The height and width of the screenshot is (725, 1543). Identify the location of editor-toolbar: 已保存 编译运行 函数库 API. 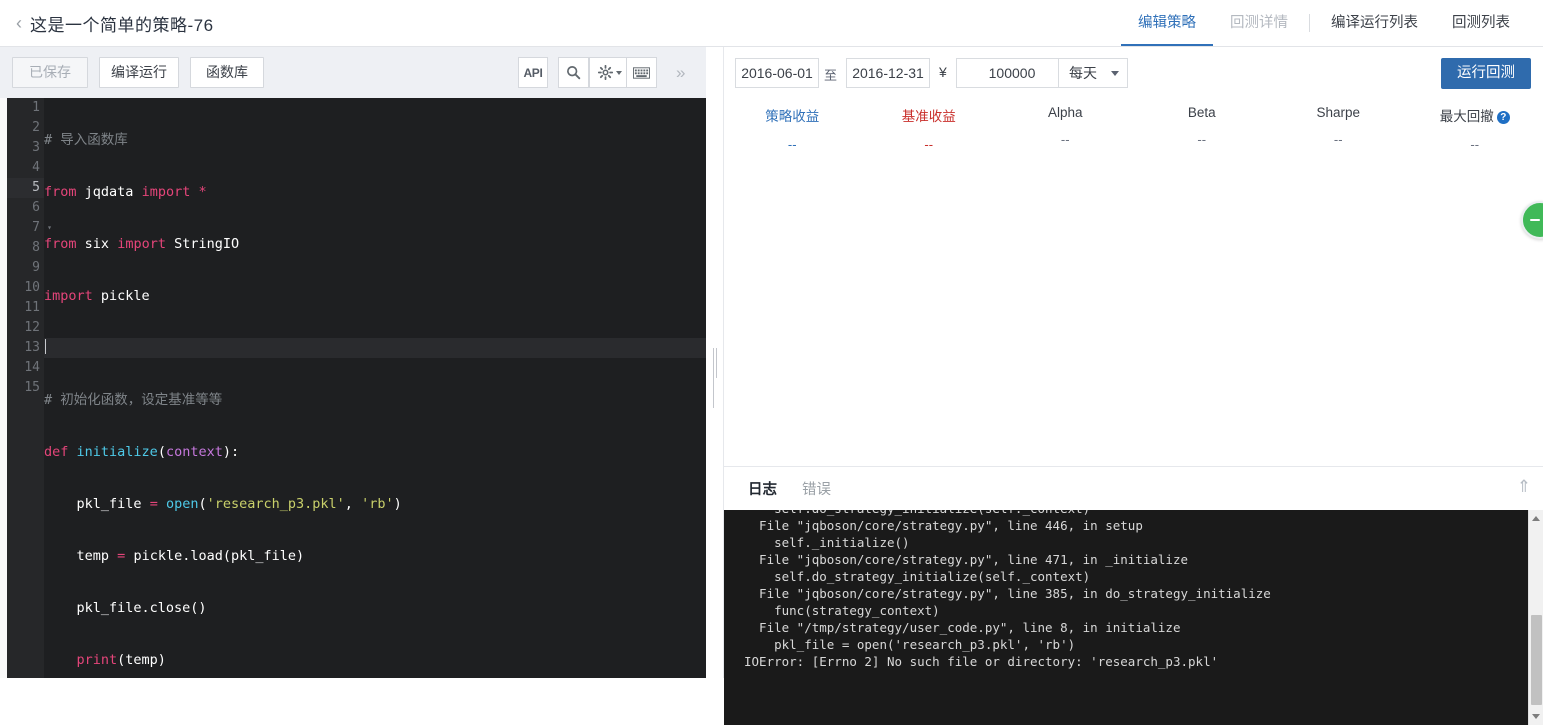
(353, 72).